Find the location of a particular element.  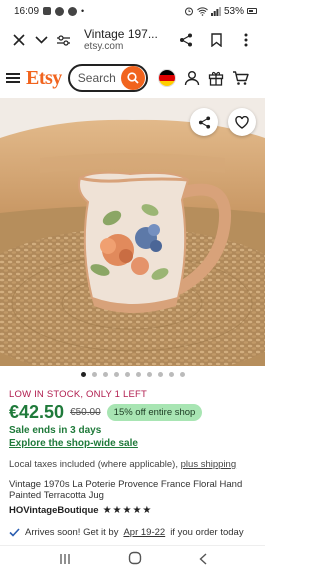

system-nav-bar is located at coordinates (132, 560).